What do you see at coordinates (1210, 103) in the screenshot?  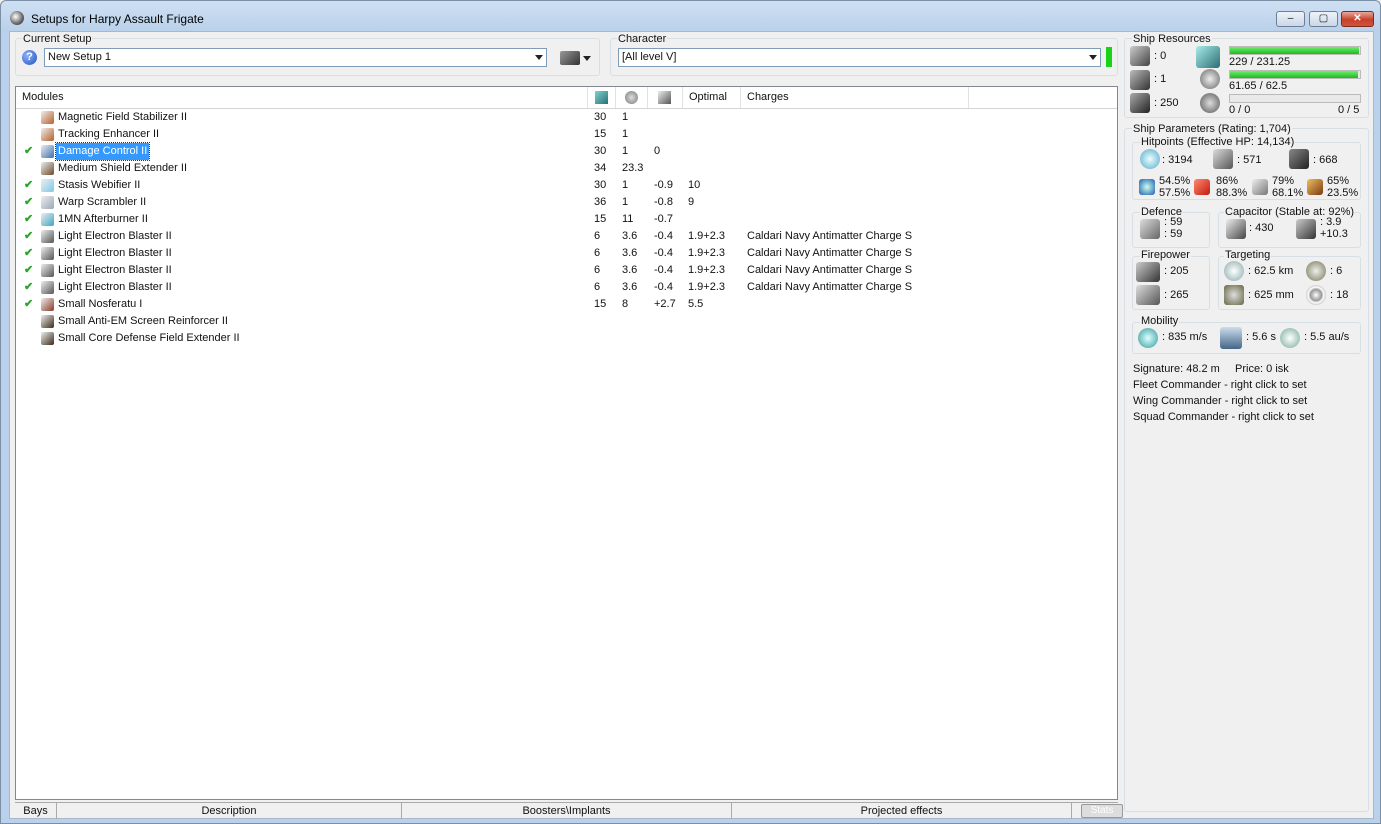 I see `drone-bay-icon` at bounding box center [1210, 103].